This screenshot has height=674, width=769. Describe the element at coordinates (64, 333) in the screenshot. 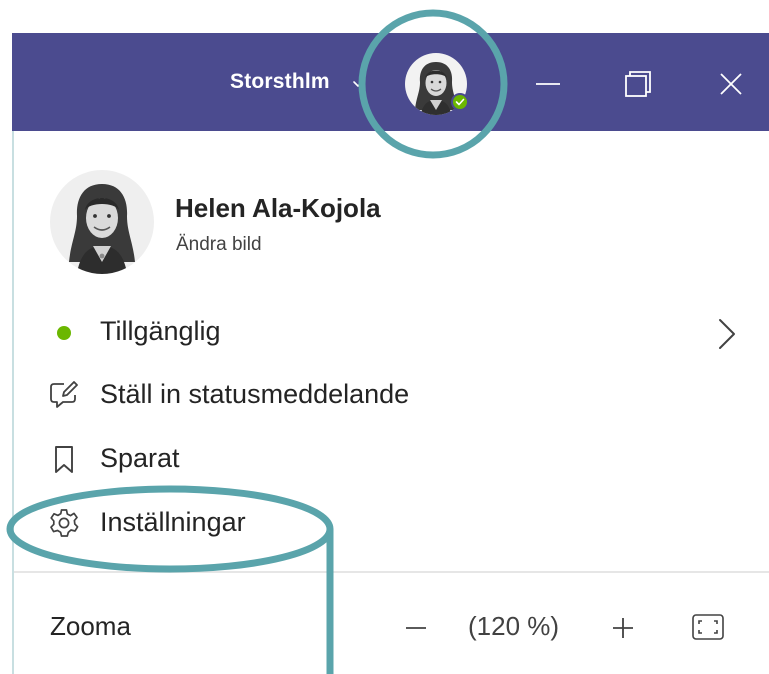

I see `status-dot-icon` at that location.